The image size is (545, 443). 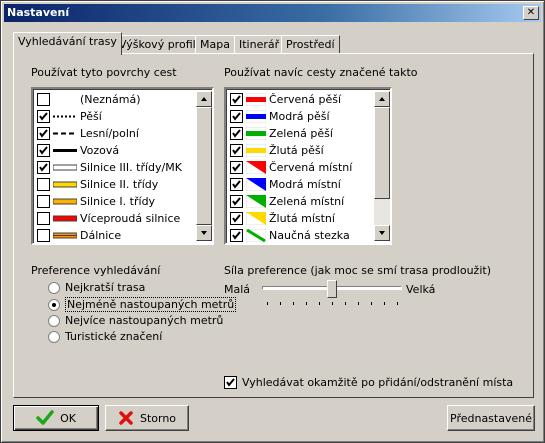 I want to click on surfaces-scrollbar, so click(x=204, y=166).